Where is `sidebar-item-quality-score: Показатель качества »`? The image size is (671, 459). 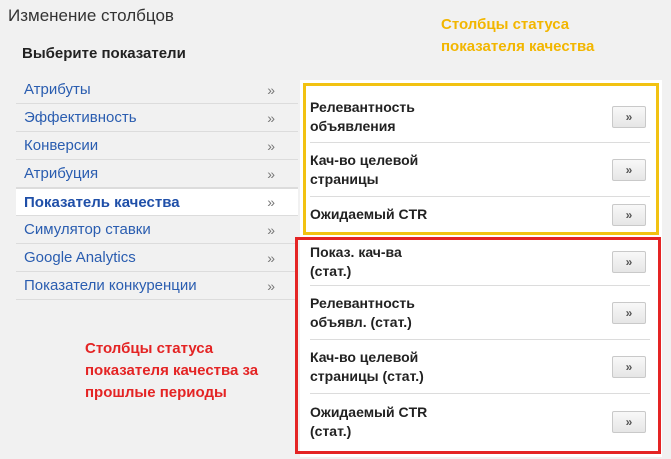 sidebar-item-quality-score: Показатель качества » is located at coordinates (157, 202).